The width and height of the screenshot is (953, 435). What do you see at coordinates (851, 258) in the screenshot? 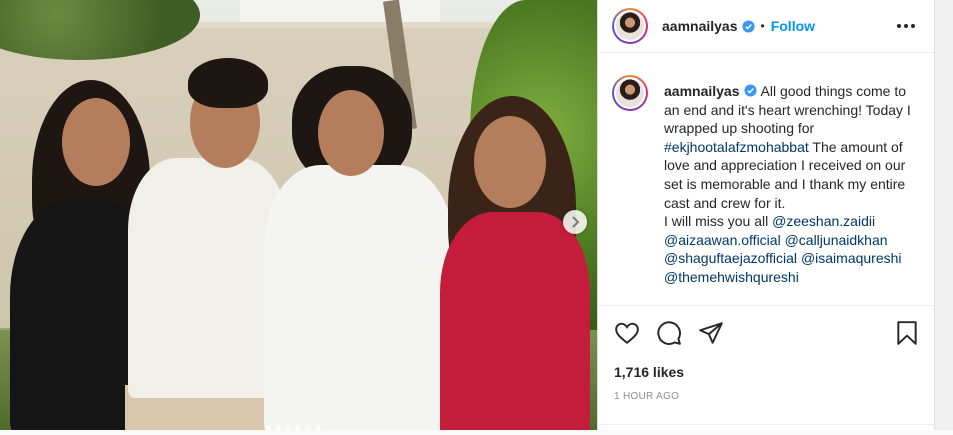
I see `mention-link: @isaimaqureshi` at bounding box center [851, 258].